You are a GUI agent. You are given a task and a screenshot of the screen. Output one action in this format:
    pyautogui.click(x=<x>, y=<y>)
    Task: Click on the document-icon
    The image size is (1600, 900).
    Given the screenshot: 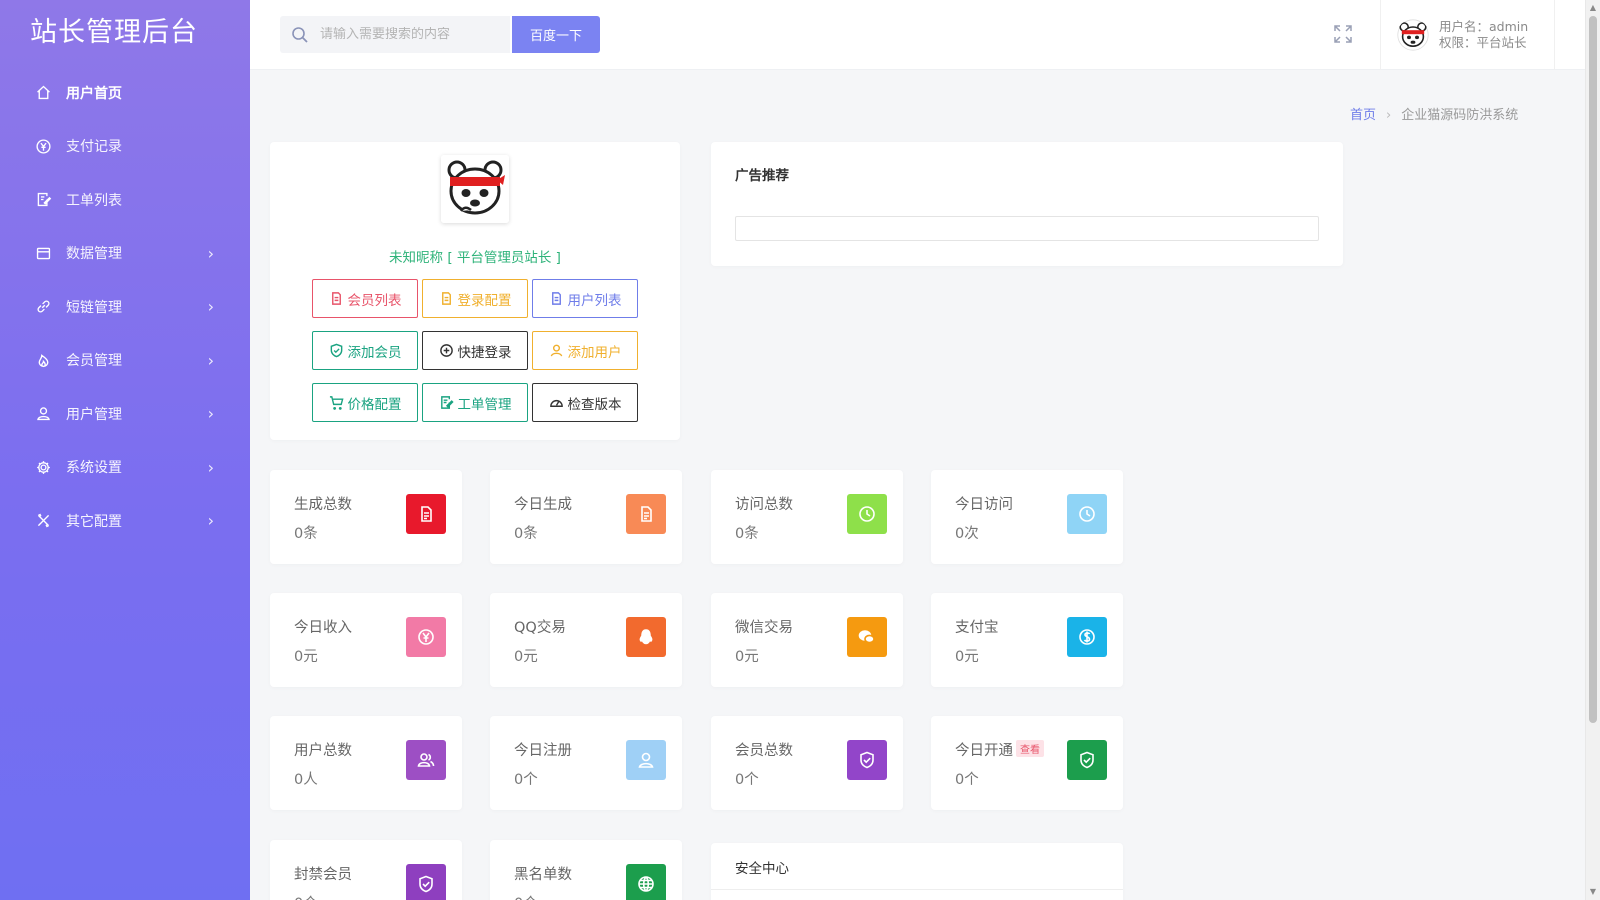 What is the action you would take?
    pyautogui.click(x=646, y=514)
    